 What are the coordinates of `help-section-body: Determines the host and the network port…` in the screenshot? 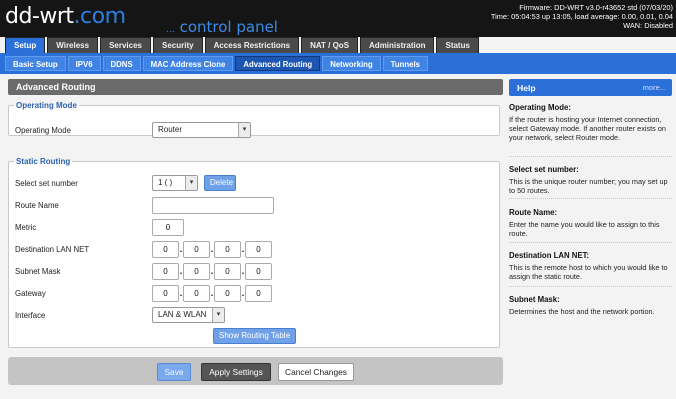 It's located at (582, 311).